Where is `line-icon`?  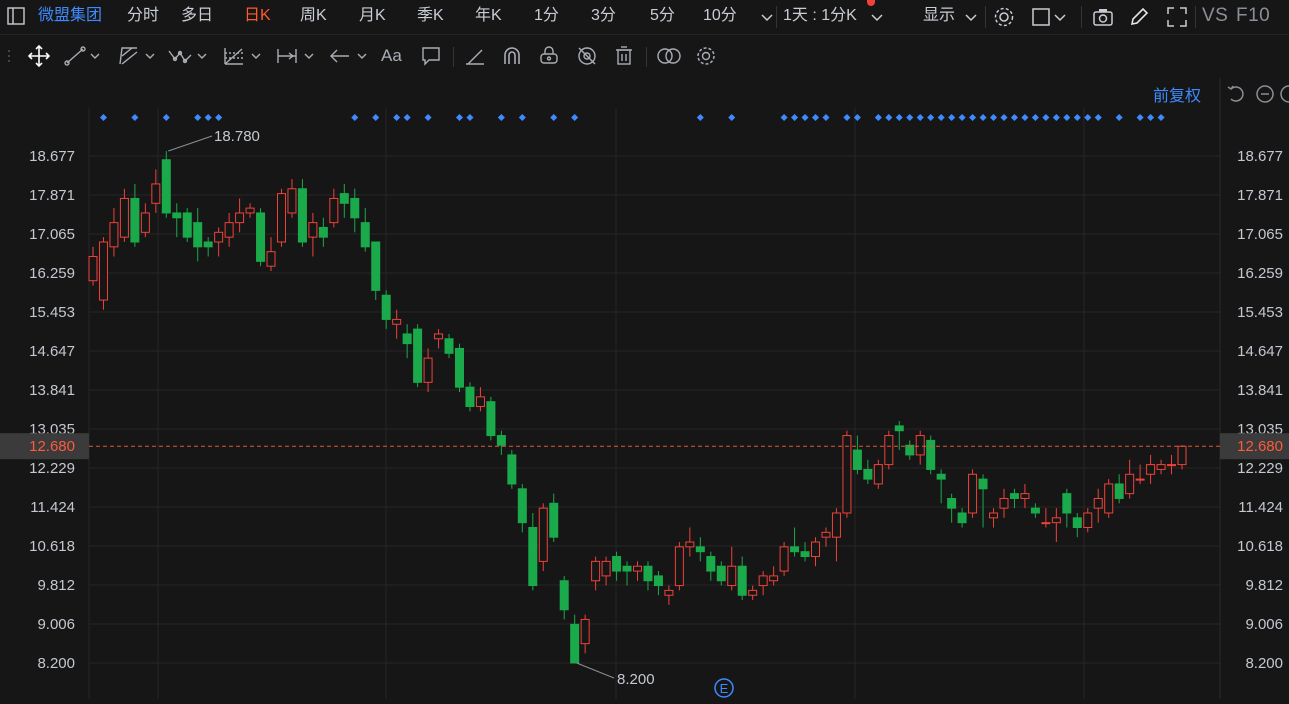 line-icon is located at coordinates (75, 56).